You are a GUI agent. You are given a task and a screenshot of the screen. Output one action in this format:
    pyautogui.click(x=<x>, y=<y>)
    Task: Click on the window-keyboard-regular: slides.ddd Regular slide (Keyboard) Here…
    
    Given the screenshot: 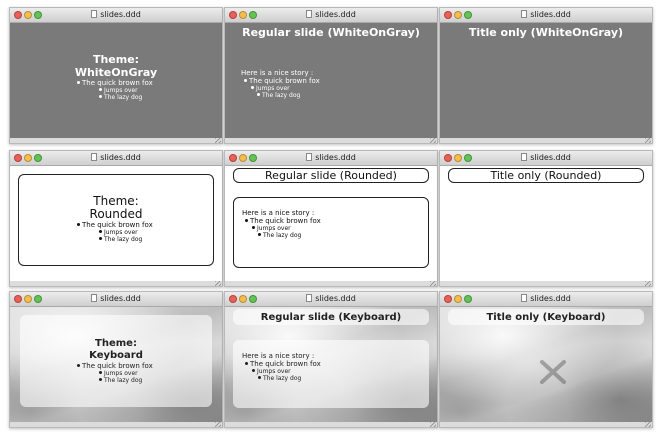 What is the action you would take?
    pyautogui.click(x=331, y=359)
    